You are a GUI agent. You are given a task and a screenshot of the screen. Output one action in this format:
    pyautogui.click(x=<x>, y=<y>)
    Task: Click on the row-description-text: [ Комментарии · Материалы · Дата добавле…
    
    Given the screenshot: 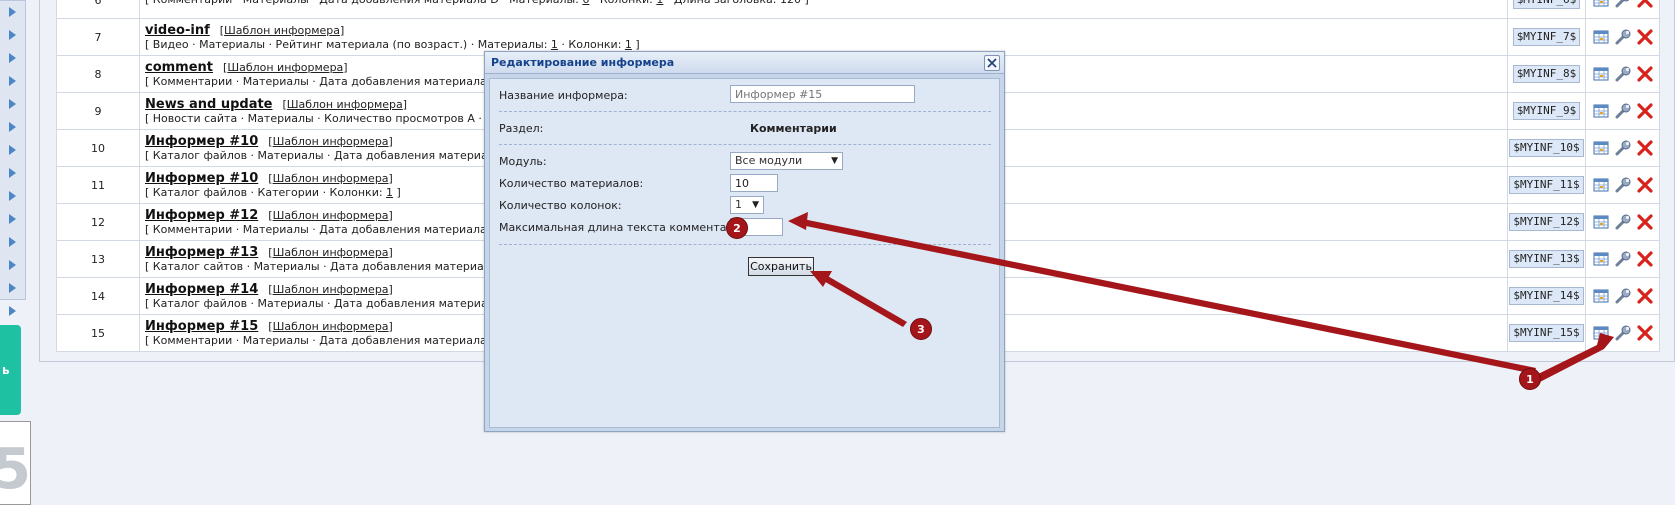 What is the action you would take?
    pyautogui.click(x=342, y=81)
    